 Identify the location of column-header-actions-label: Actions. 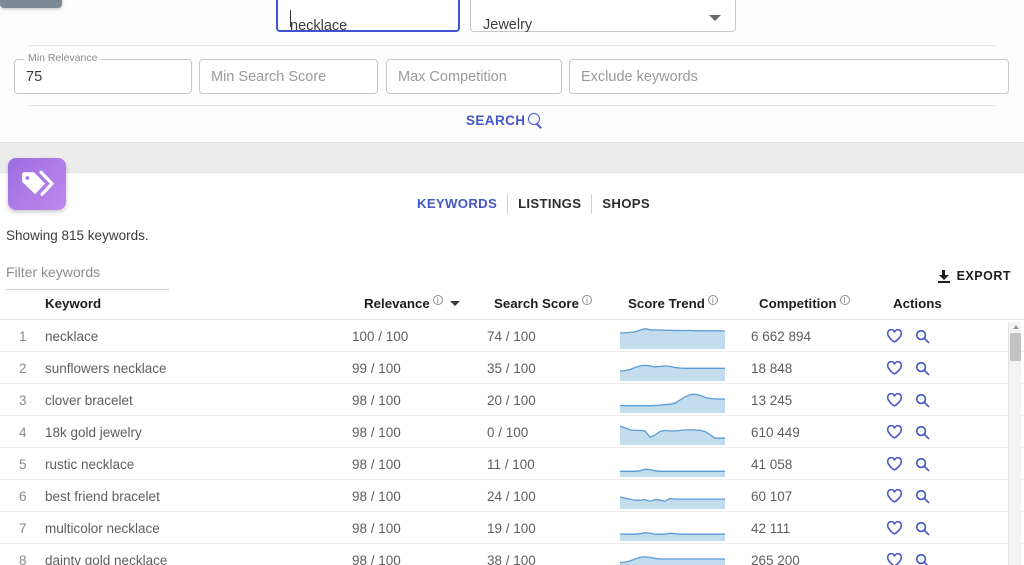
(917, 303).